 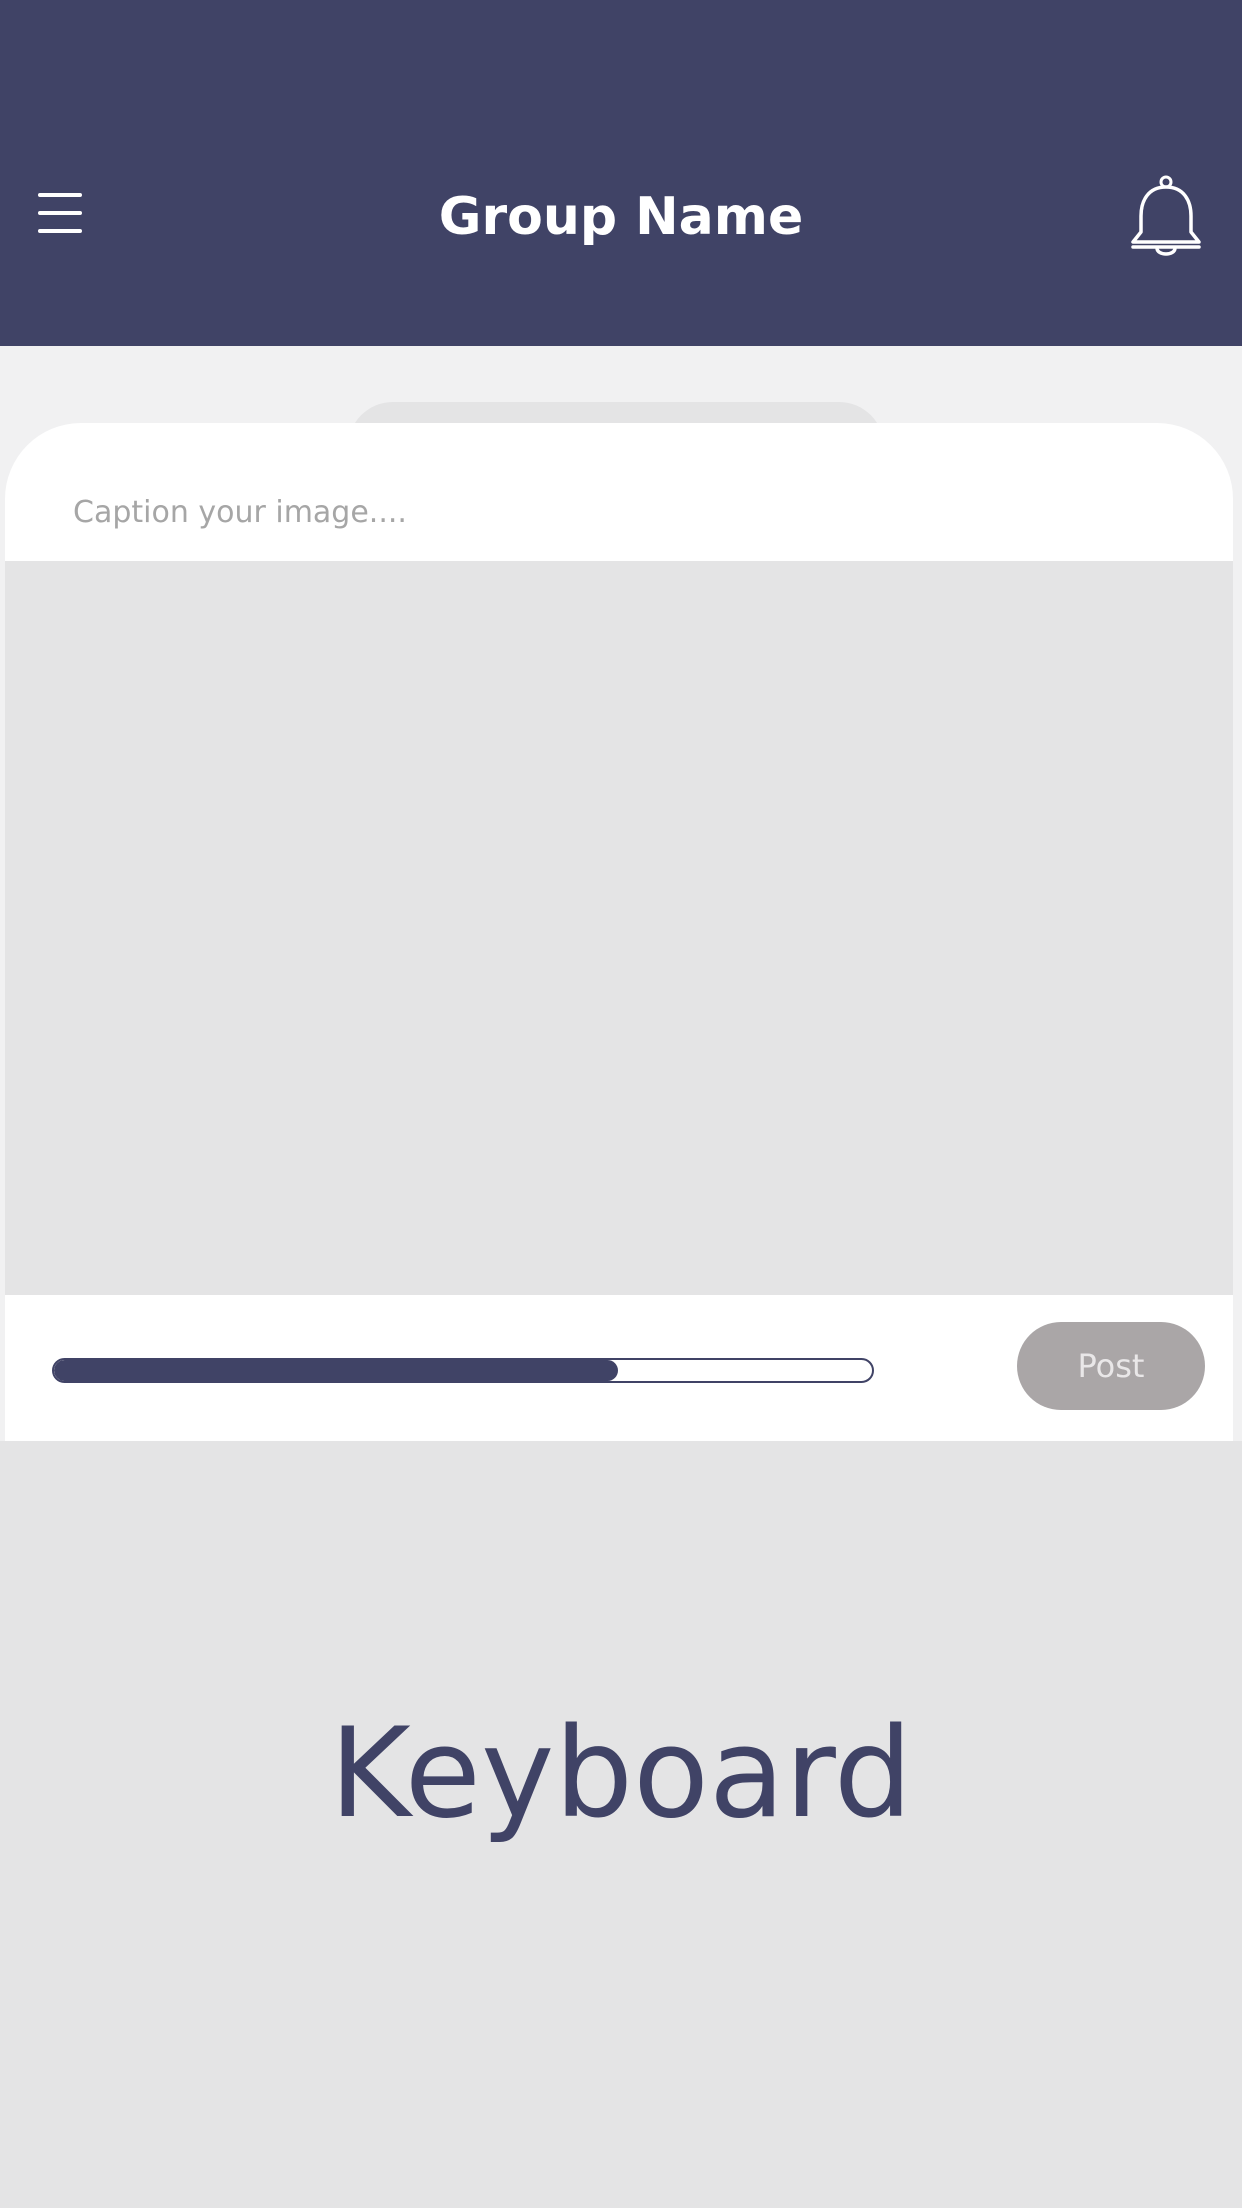 I want to click on upload-progress-fill, so click(x=336, y=1370).